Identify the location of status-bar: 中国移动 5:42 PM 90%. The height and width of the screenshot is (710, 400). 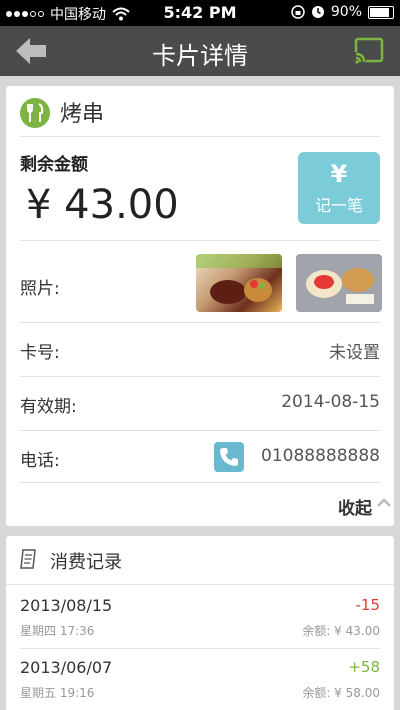
(200, 13).